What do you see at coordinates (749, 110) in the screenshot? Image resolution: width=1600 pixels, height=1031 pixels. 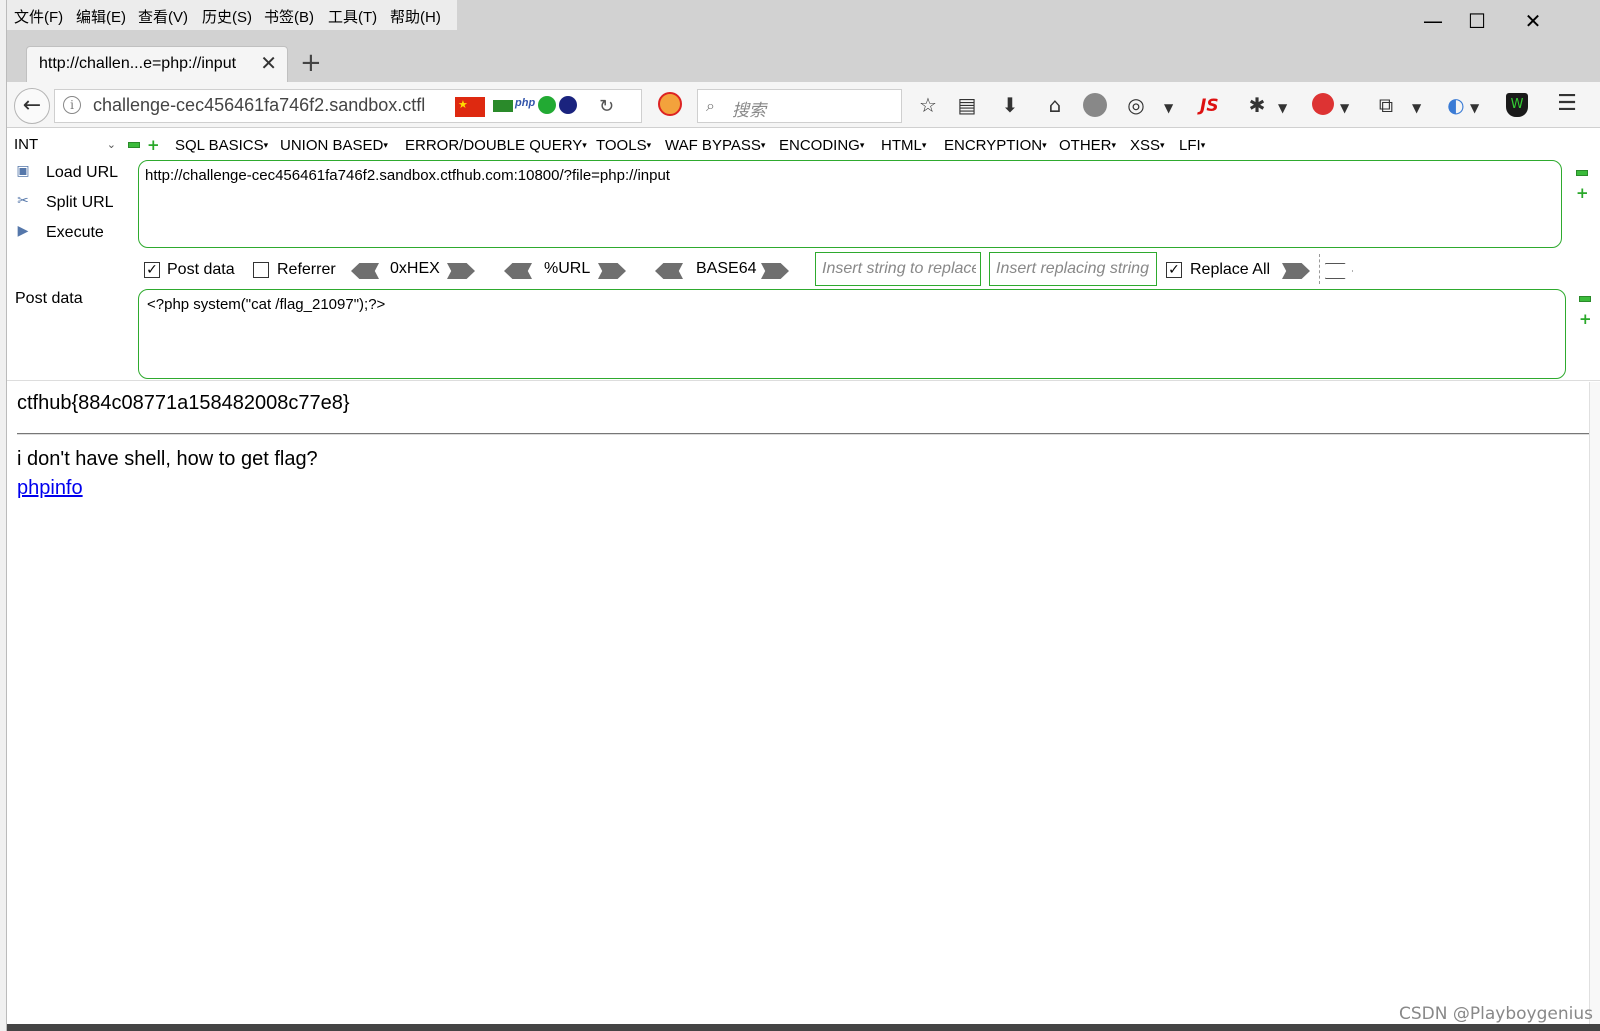 I see `search-placeholder: 搜索` at bounding box center [749, 110].